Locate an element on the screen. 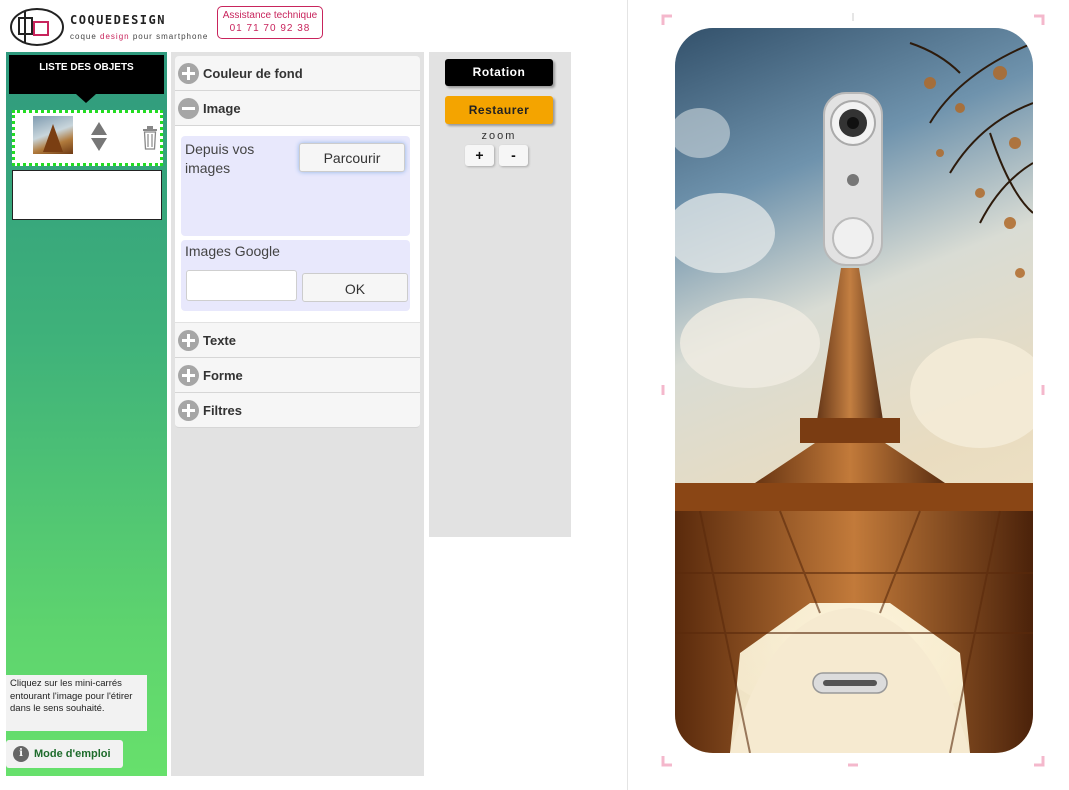 This screenshot has height=790, width=1069. logo: COQUEDESIGN coque design pour smartphone is located at coordinates (110, 27).